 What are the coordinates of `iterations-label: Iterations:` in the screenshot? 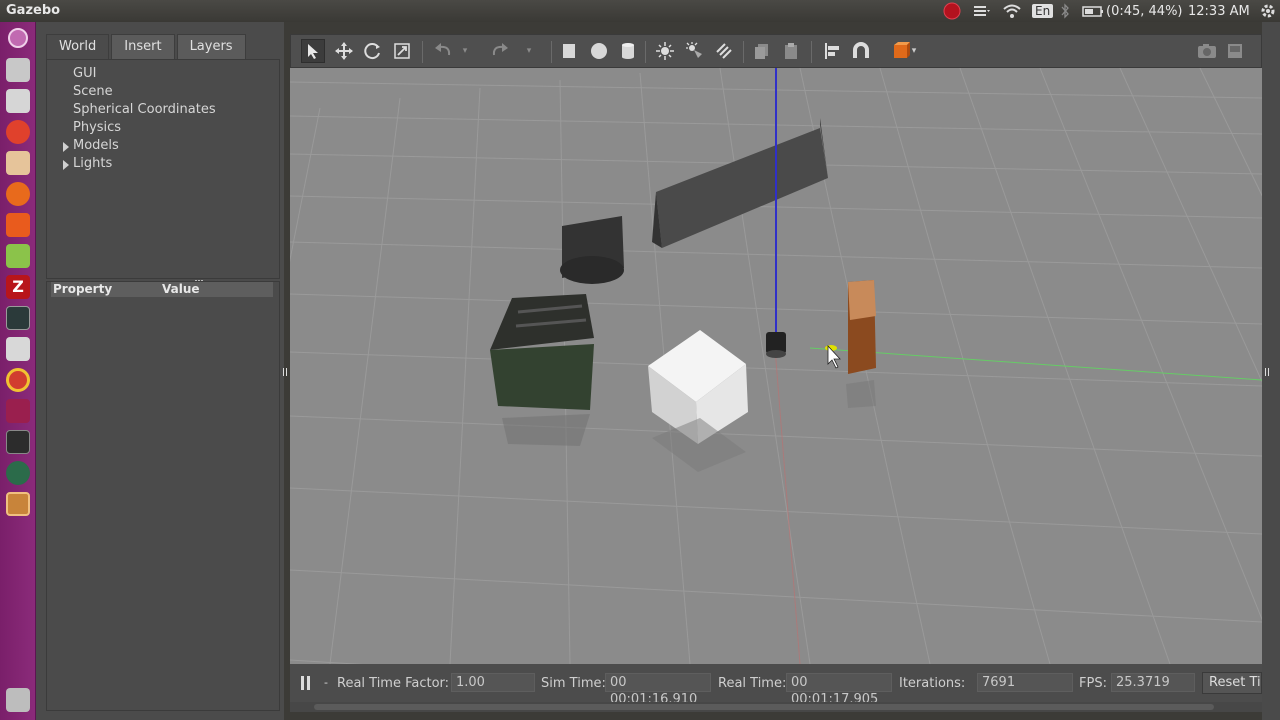 It's located at (932, 683).